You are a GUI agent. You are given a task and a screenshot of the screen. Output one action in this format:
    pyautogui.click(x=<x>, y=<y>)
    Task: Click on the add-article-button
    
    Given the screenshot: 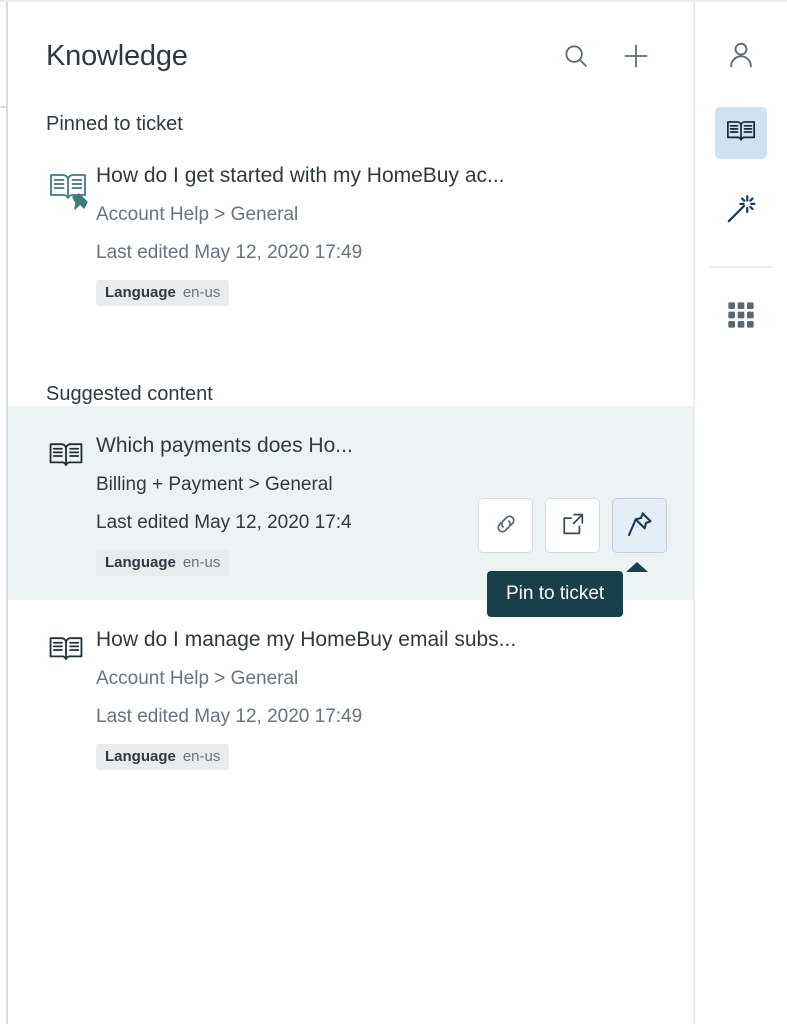 What is the action you would take?
    pyautogui.click(x=636, y=57)
    